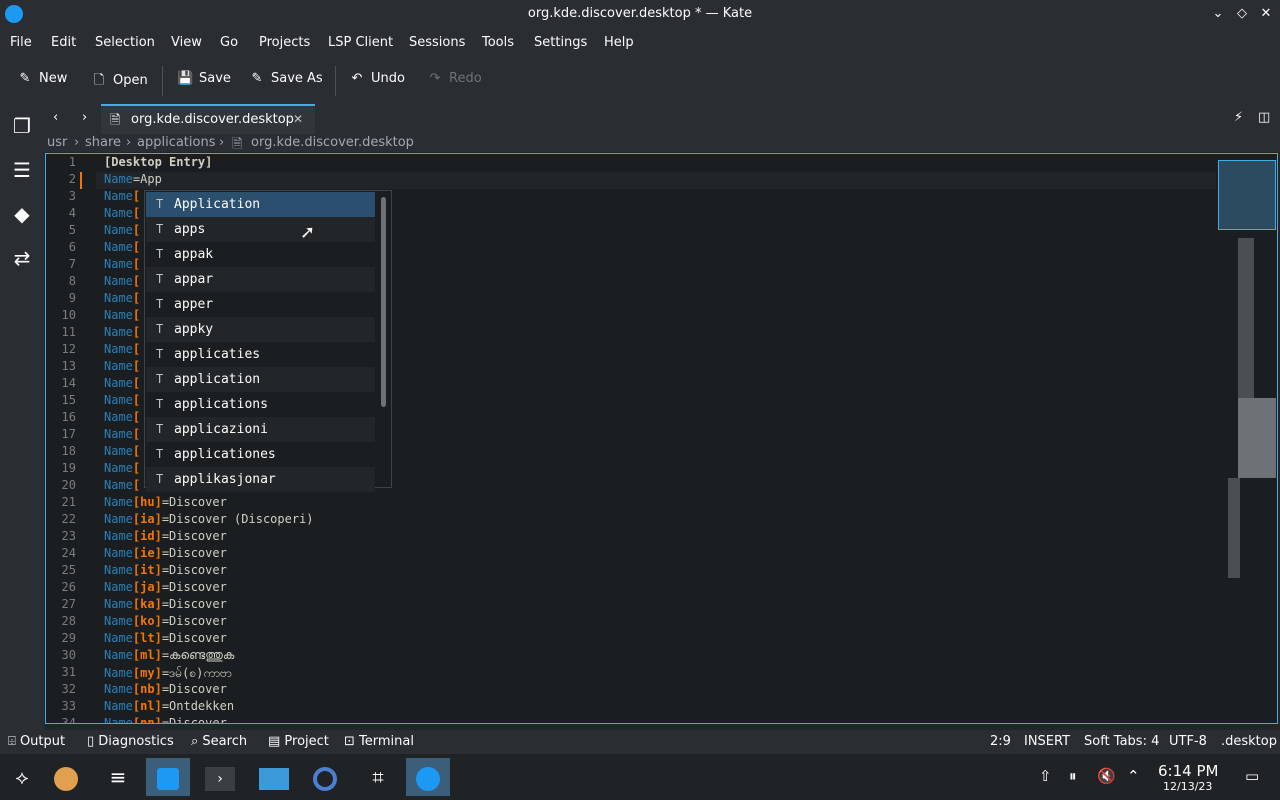  Describe the element at coordinates (1121, 741) in the screenshot. I see `indentation-setting: Soft Tabs: 4` at that location.